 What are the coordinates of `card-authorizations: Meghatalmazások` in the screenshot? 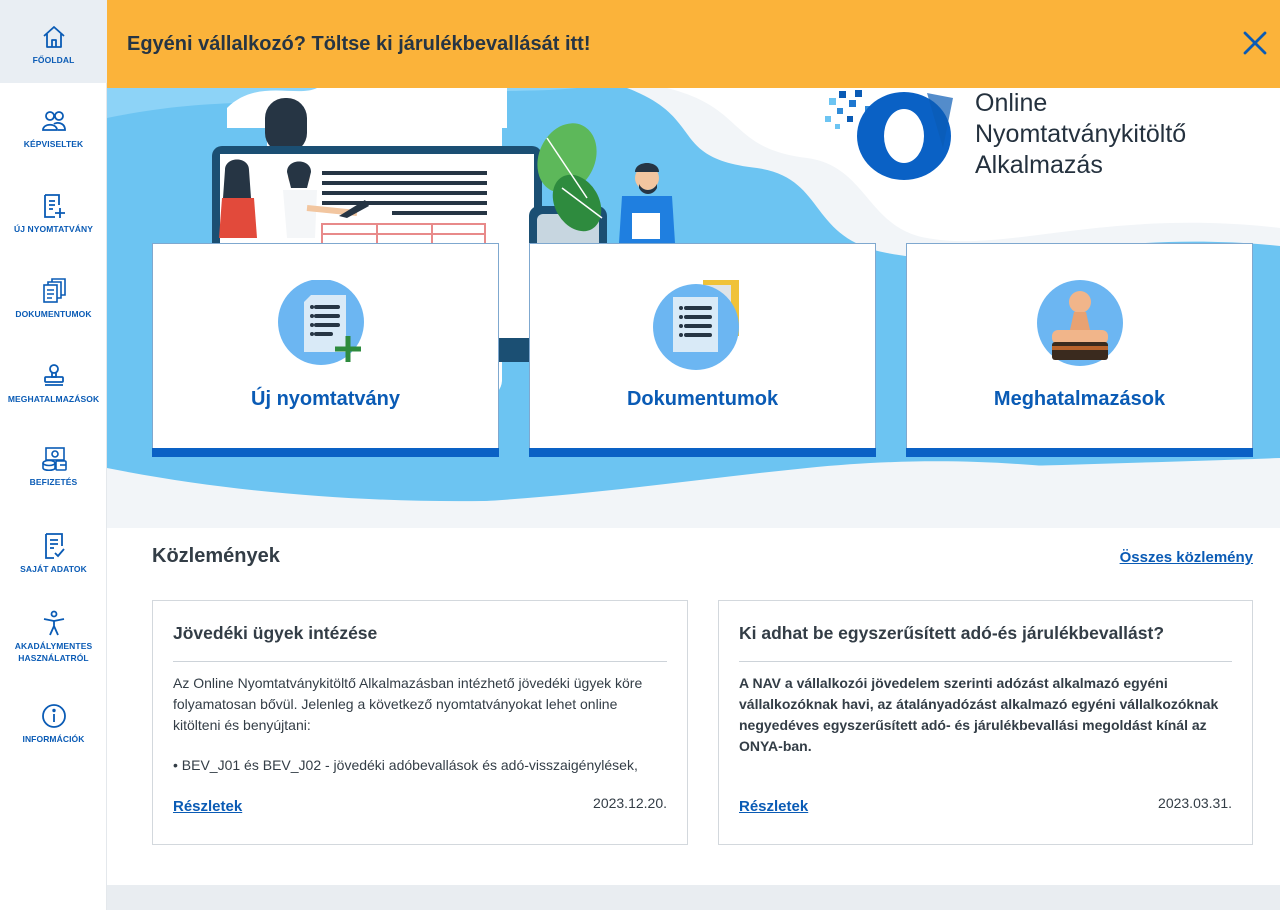 It's located at (1079, 350).